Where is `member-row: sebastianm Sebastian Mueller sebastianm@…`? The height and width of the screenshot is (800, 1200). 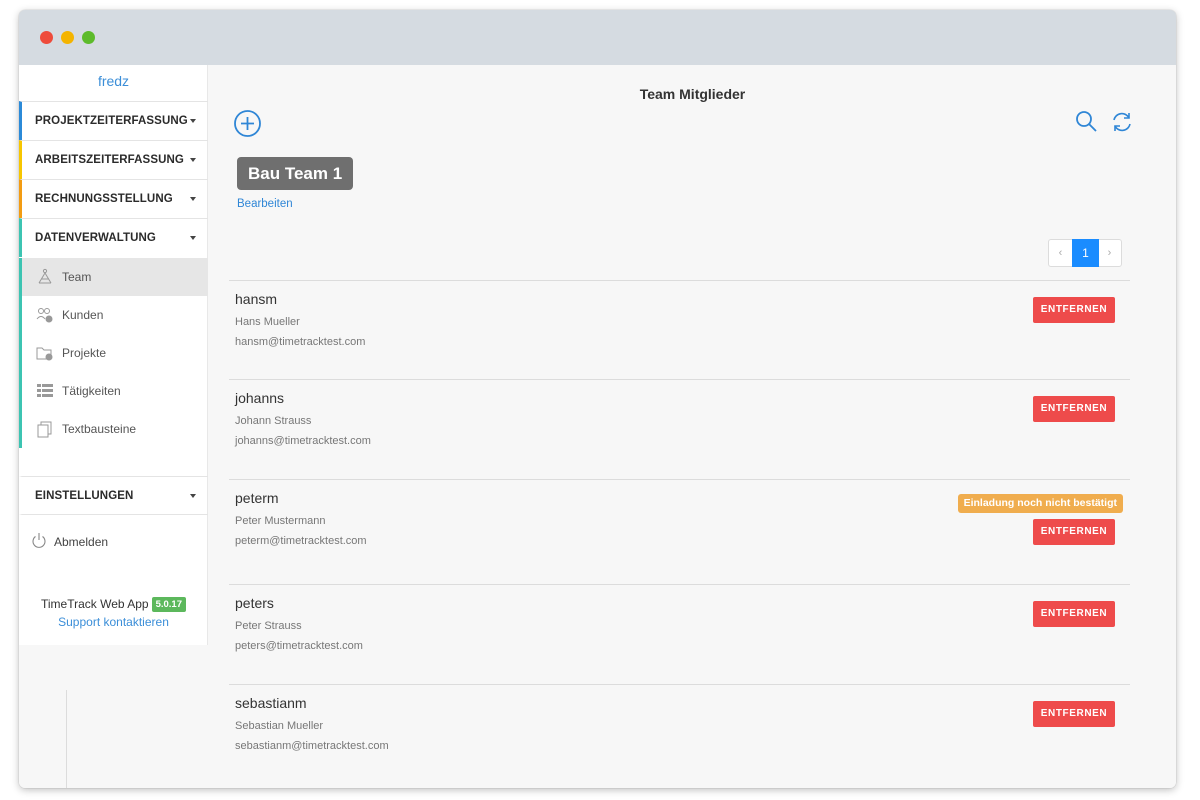
member-row: sebastianm Sebastian Mueller sebastianm@… is located at coordinates (679, 734).